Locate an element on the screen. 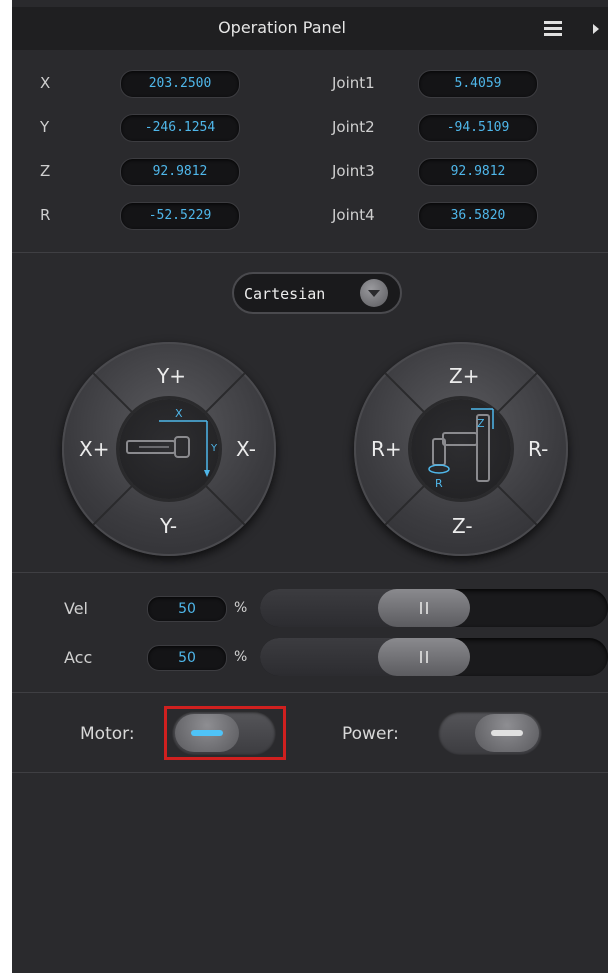  highlight-box is located at coordinates (225, 733).